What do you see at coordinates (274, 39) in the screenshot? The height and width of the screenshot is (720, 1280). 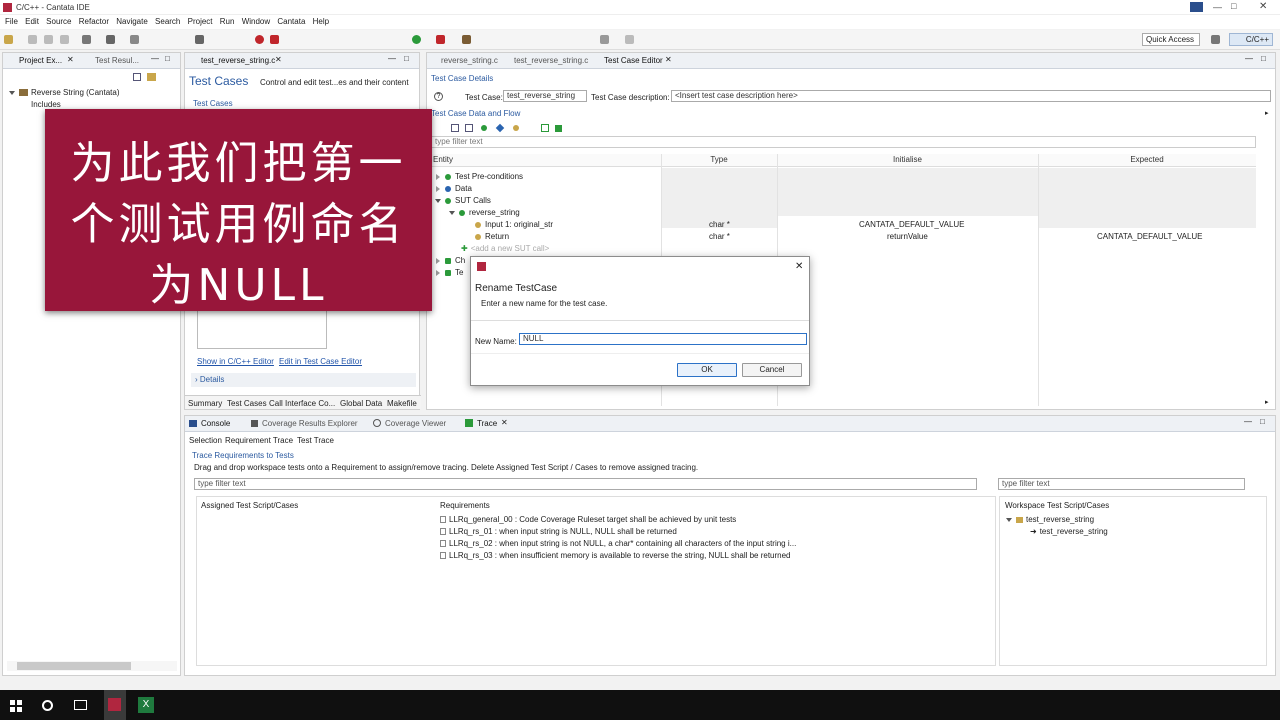 I see `stop-icon` at bounding box center [274, 39].